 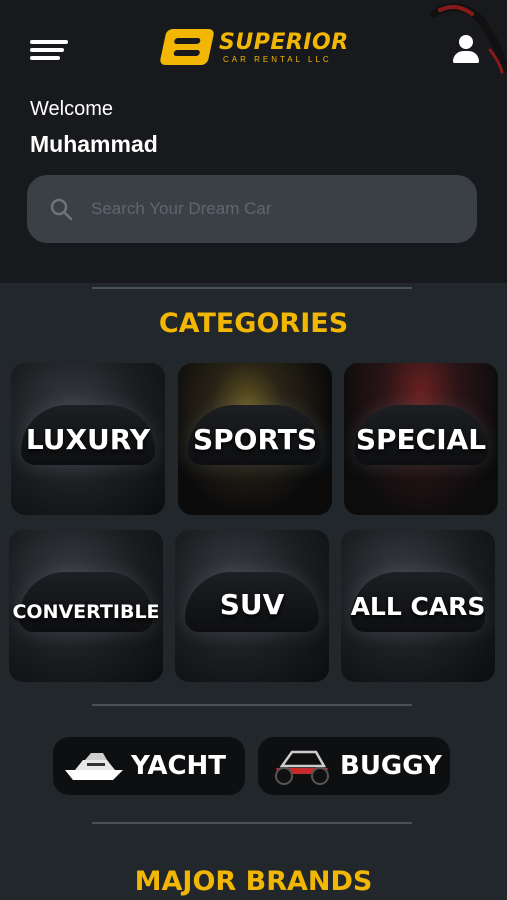 I want to click on logo-mark-icon, so click(x=187, y=47).